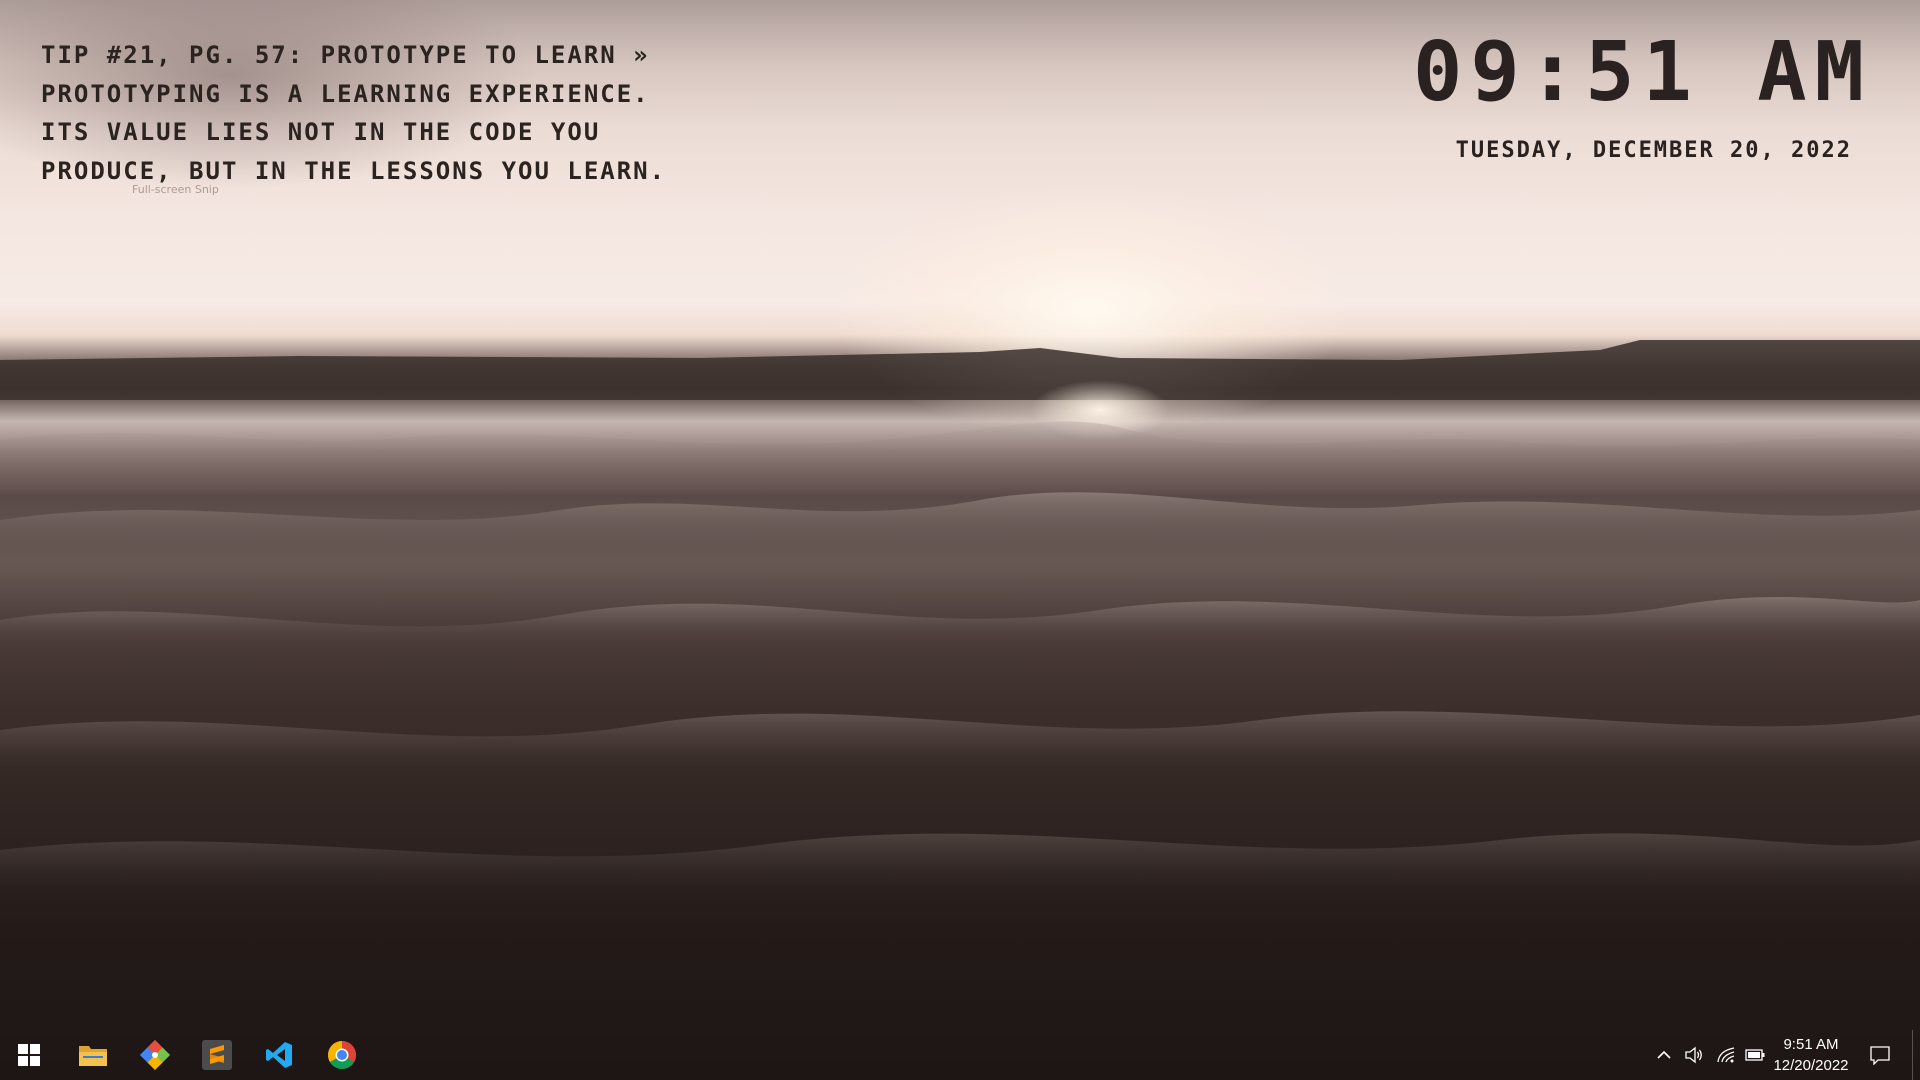 The image size is (1920, 1080). I want to click on desktop-clock-time: 09:51 AM, so click(1642, 72).